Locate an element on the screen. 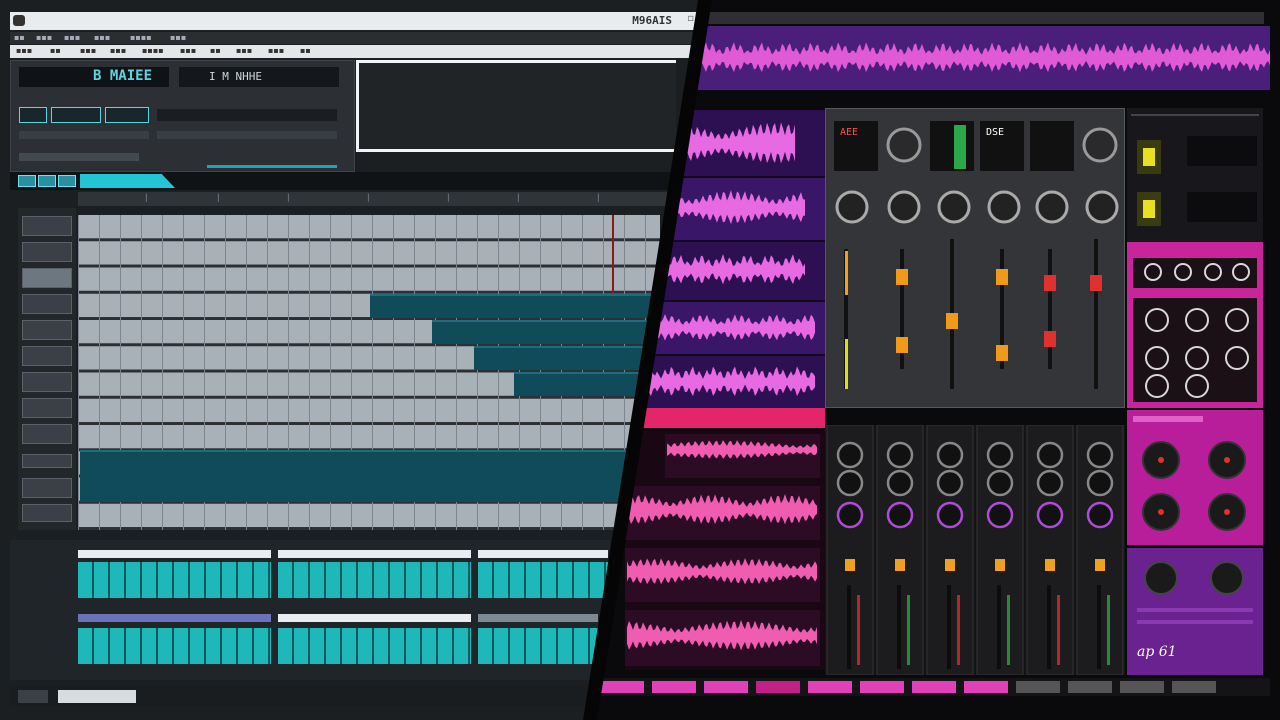 The height and width of the screenshot is (720, 1280). status-button is located at coordinates (33, 696).